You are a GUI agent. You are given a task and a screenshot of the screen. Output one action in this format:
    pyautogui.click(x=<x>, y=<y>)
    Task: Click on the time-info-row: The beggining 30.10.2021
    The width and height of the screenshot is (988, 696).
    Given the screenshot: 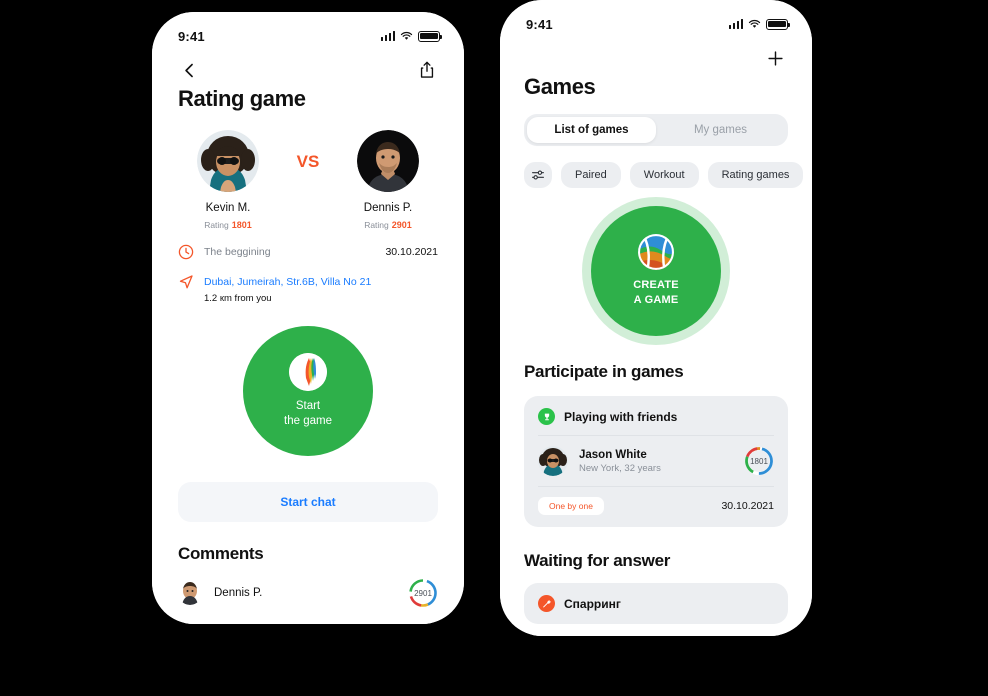 What is the action you would take?
    pyautogui.click(x=308, y=252)
    